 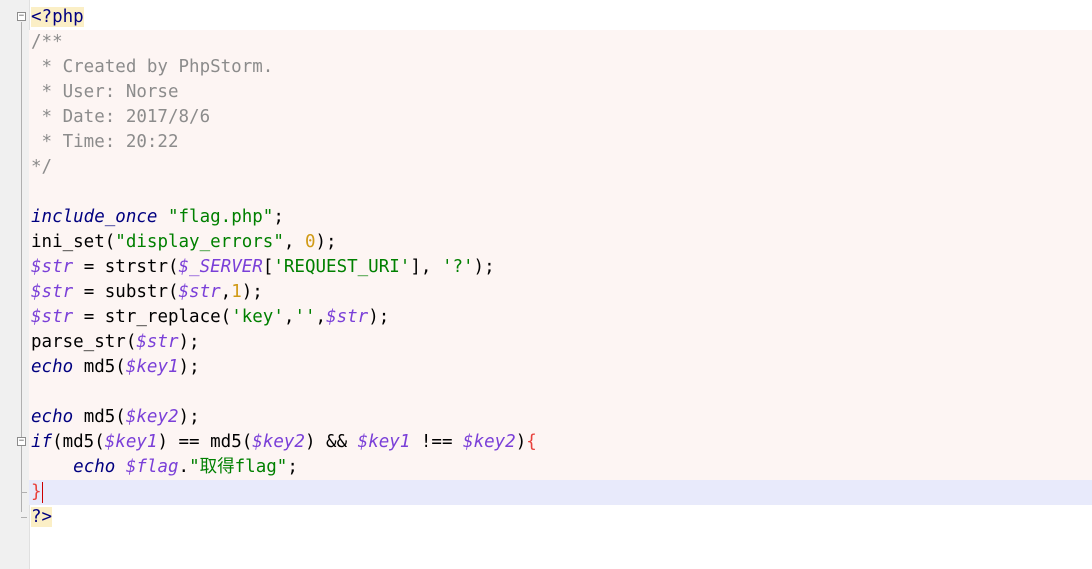 What do you see at coordinates (84, 342) in the screenshot?
I see `function-call: parse_str(` at bounding box center [84, 342].